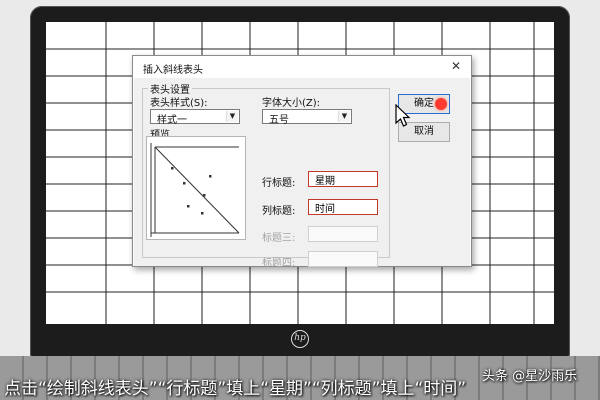 This screenshot has height=400, width=600. I want to click on col-title-label: 列标题:, so click(279, 211).